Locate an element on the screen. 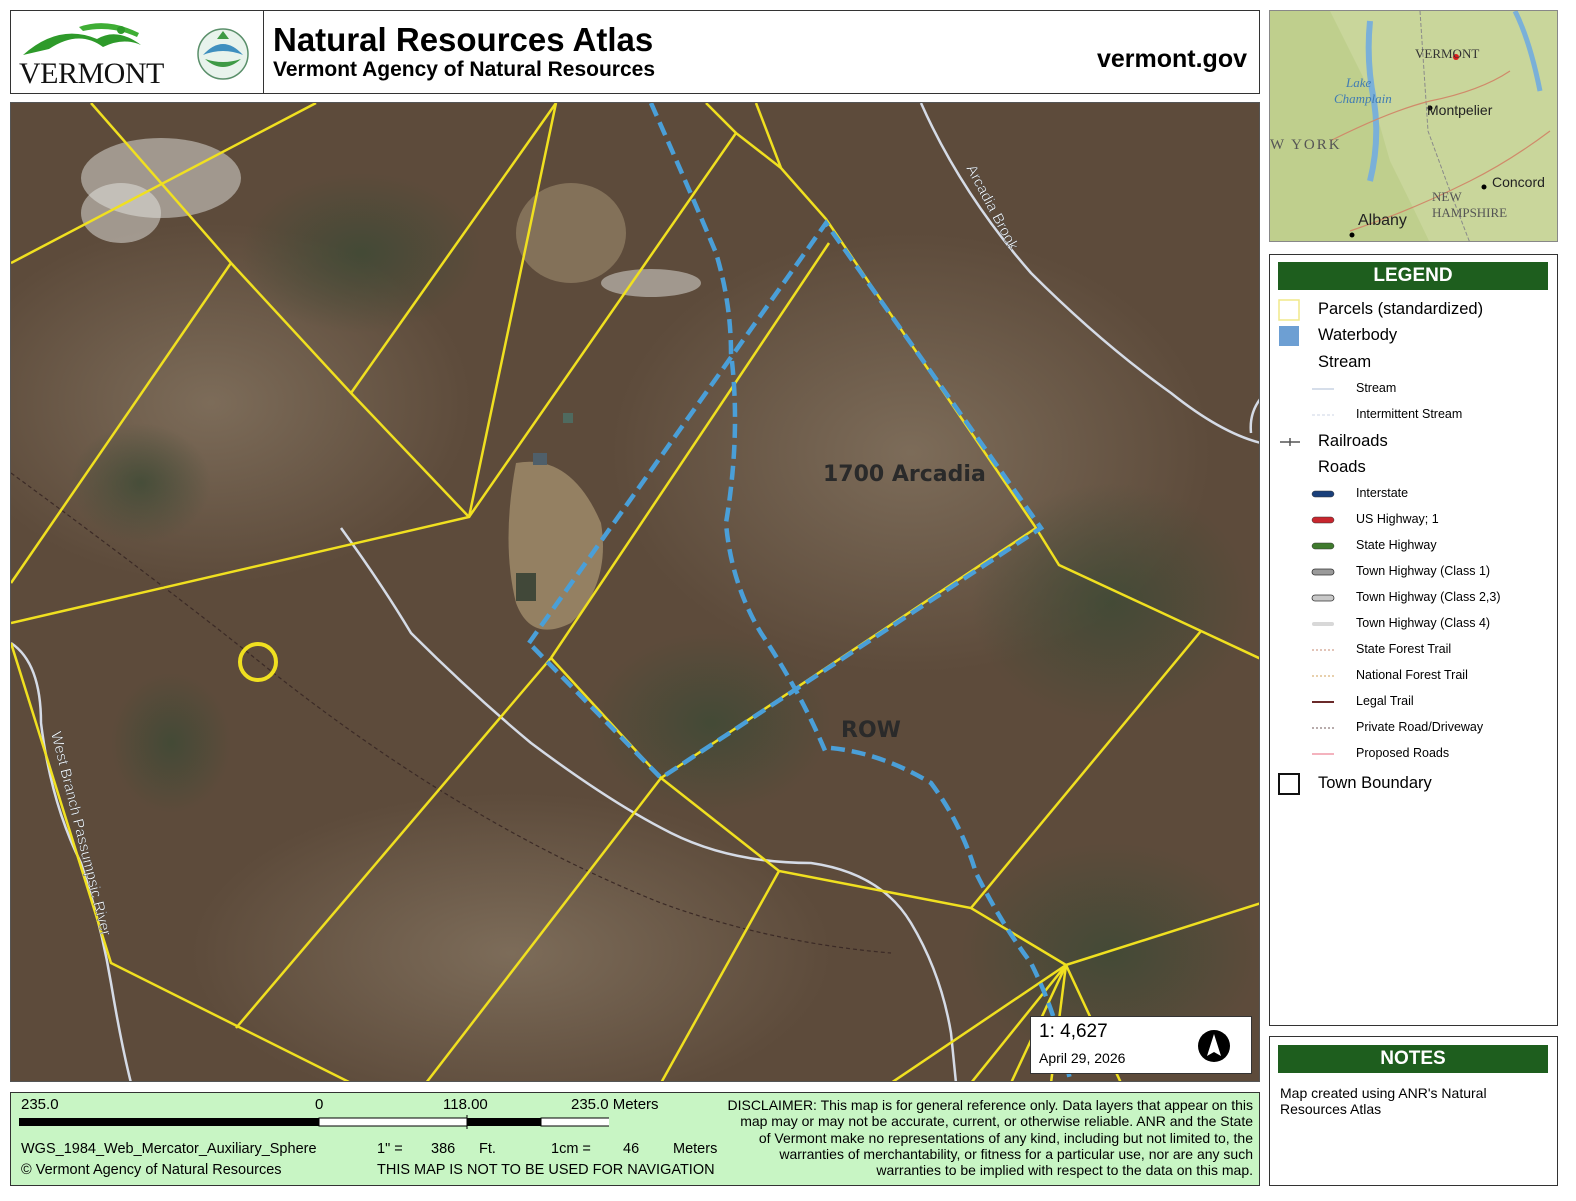  inch-label: 1" = is located at coordinates (390, 1149).